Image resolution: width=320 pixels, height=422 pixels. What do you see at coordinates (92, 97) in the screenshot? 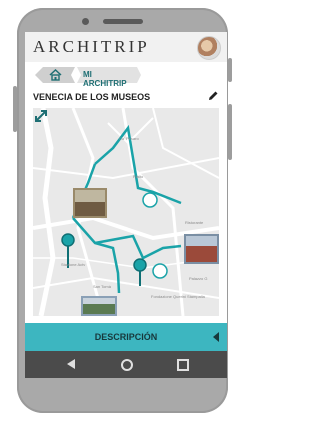
I see `page-title: VENECIA DE LOS MUSEOS` at bounding box center [92, 97].